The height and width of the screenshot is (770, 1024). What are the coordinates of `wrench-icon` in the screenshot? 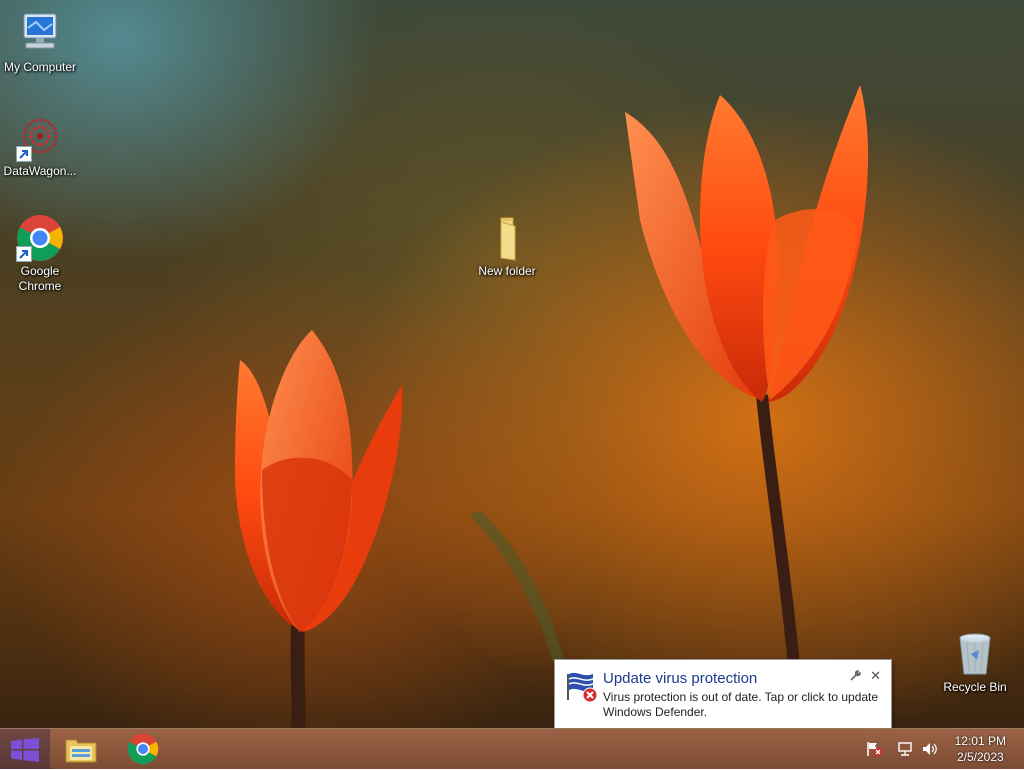 It's located at (855, 678).